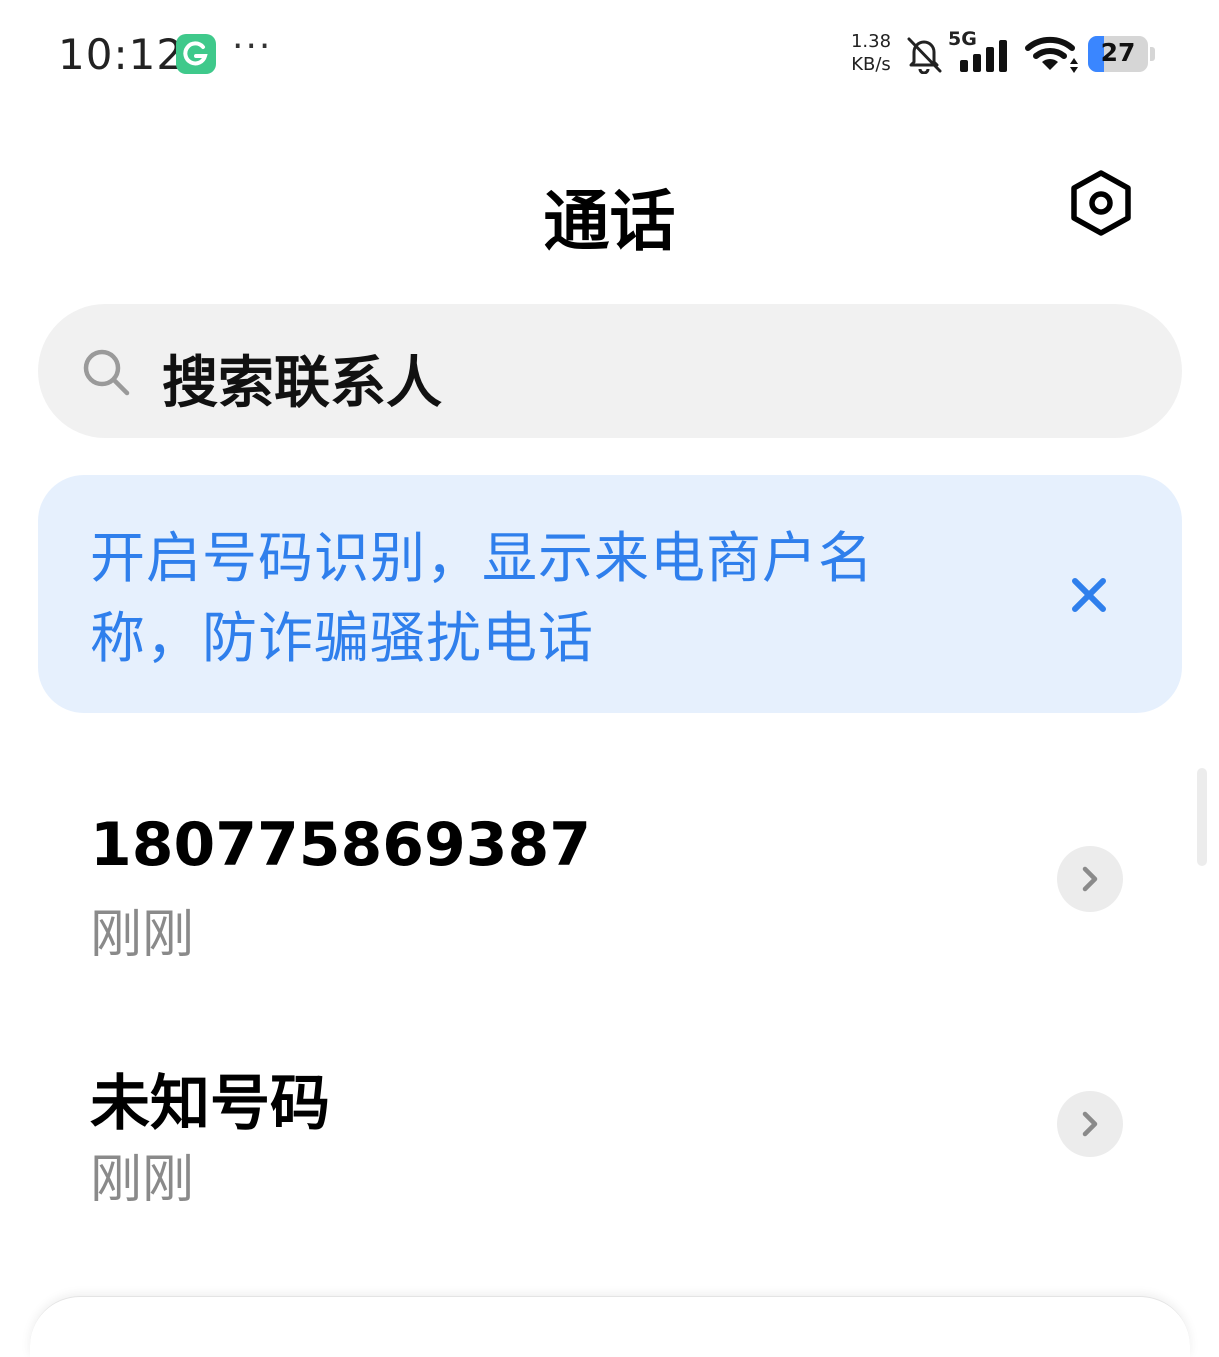 The height and width of the screenshot is (1357, 1219). What do you see at coordinates (1052, 56) in the screenshot?
I see `wifi-icon` at bounding box center [1052, 56].